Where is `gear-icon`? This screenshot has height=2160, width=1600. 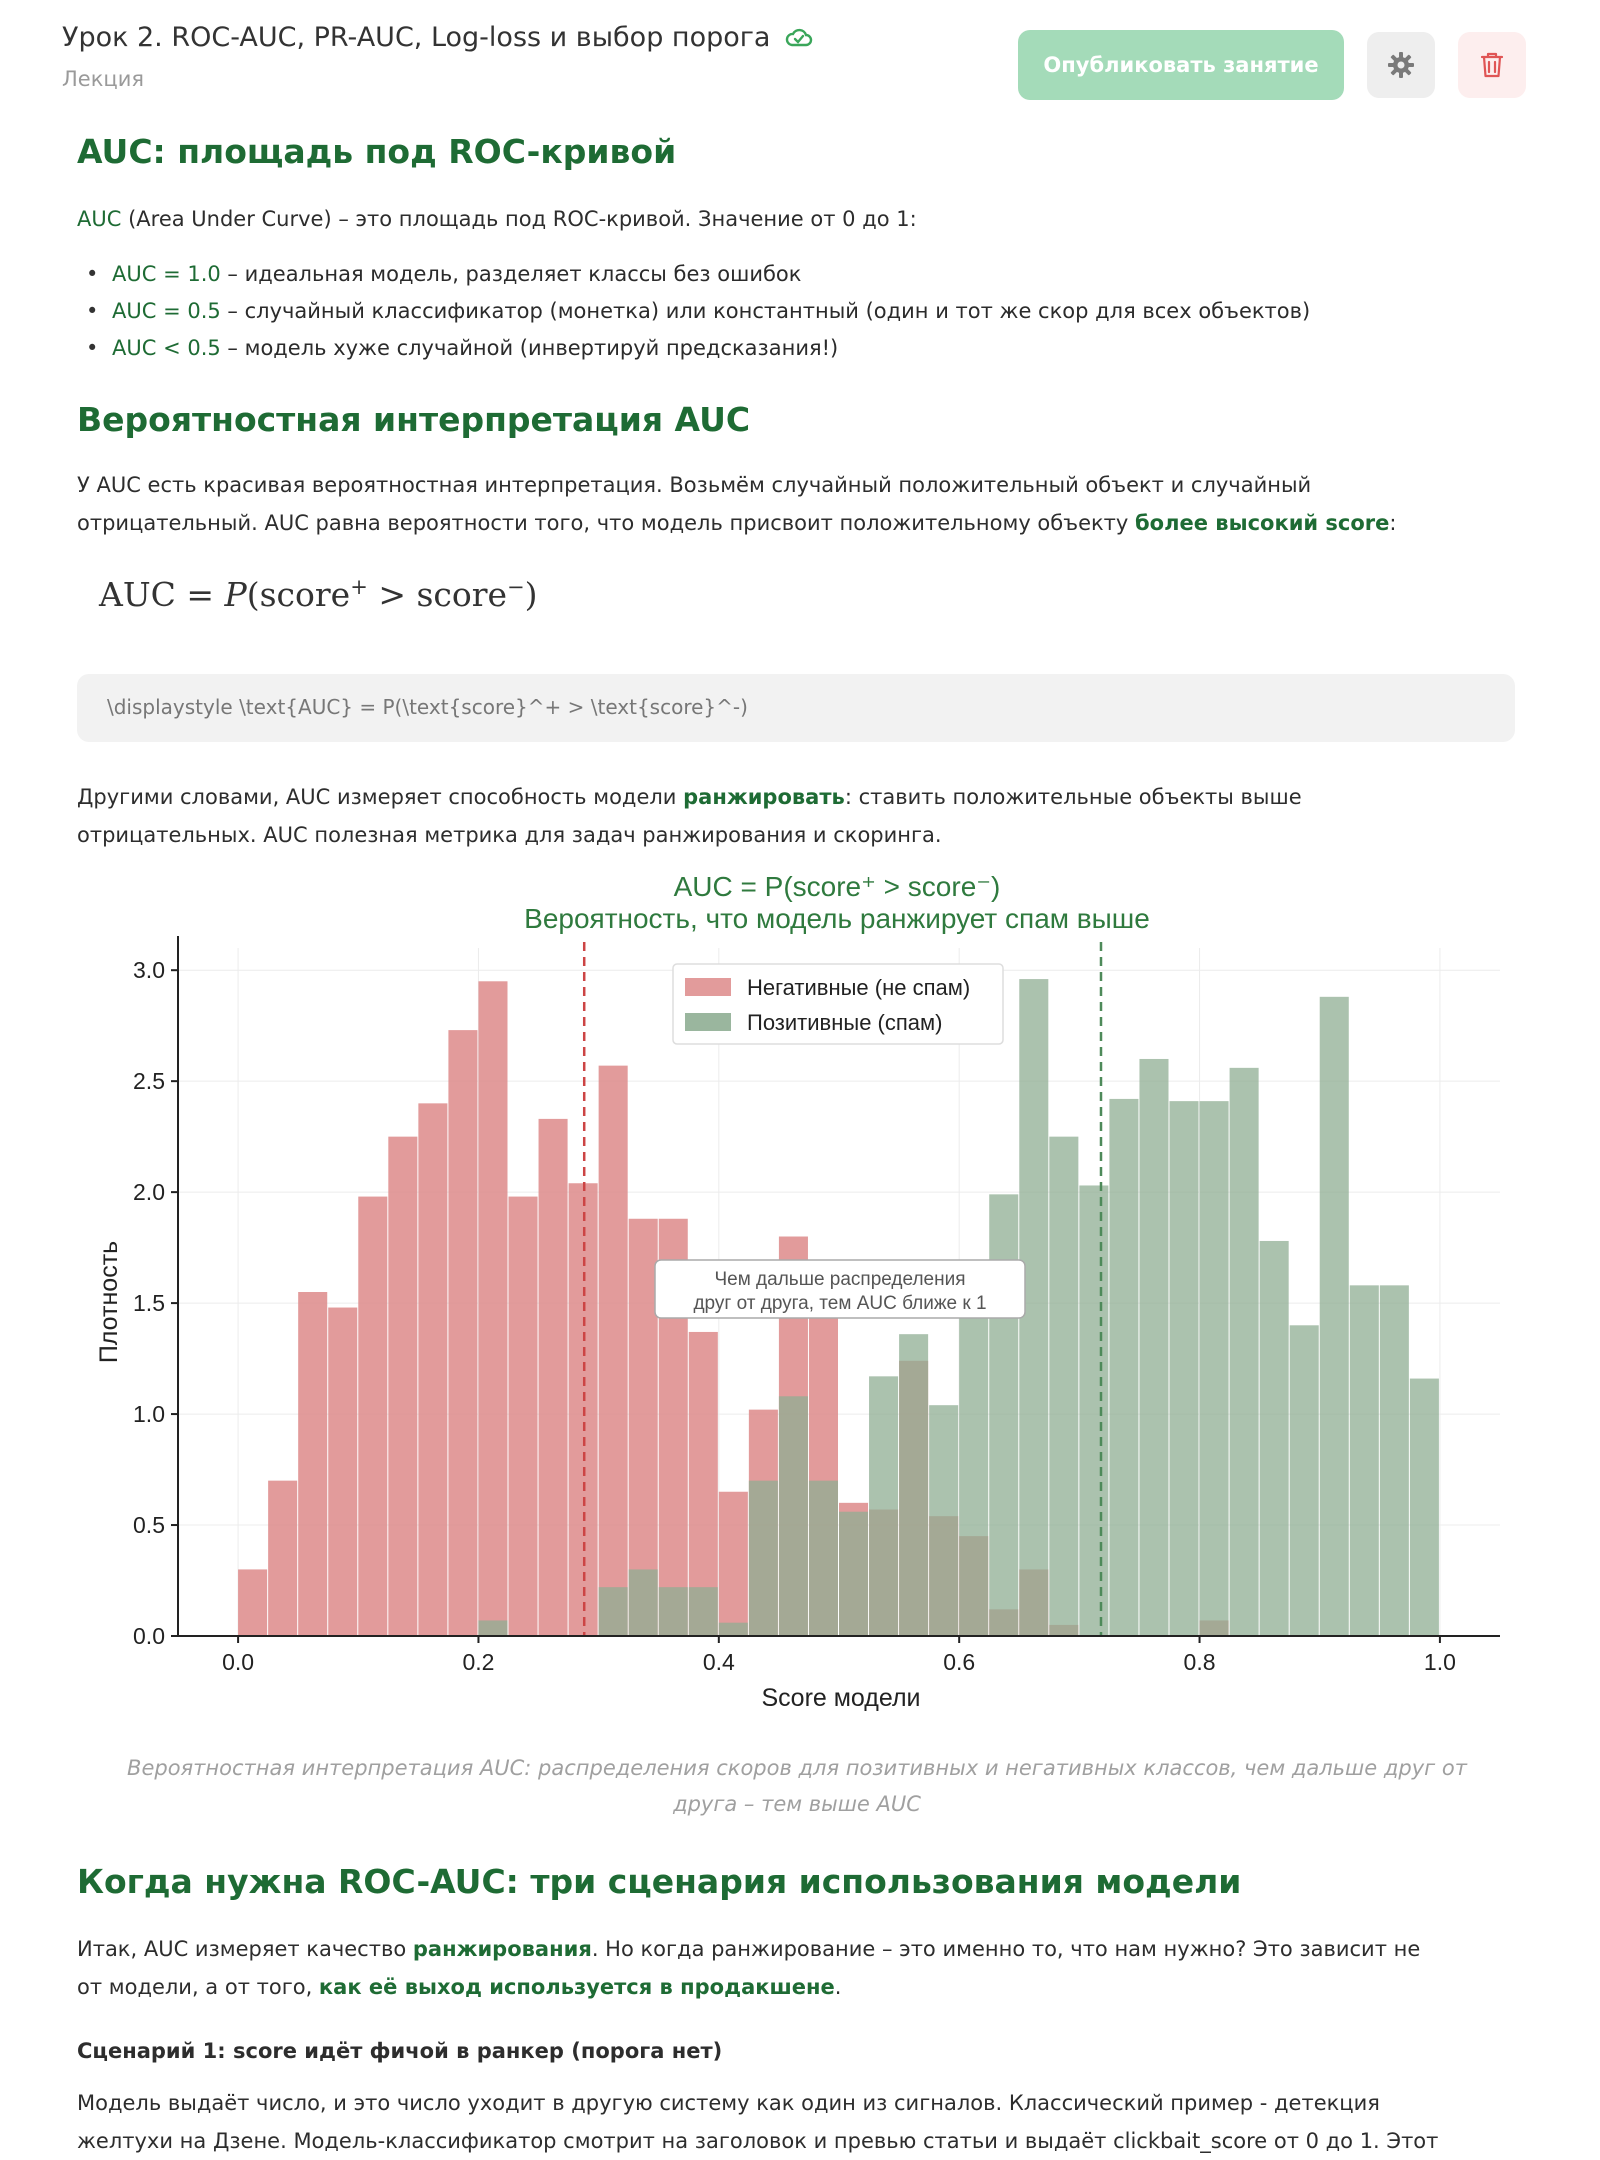
gear-icon is located at coordinates (1401, 65).